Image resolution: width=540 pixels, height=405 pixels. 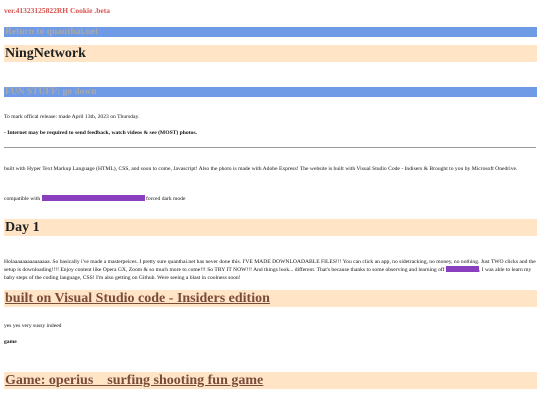 What do you see at coordinates (93, 198) in the screenshot?
I see `redacted-highlight` at bounding box center [93, 198].